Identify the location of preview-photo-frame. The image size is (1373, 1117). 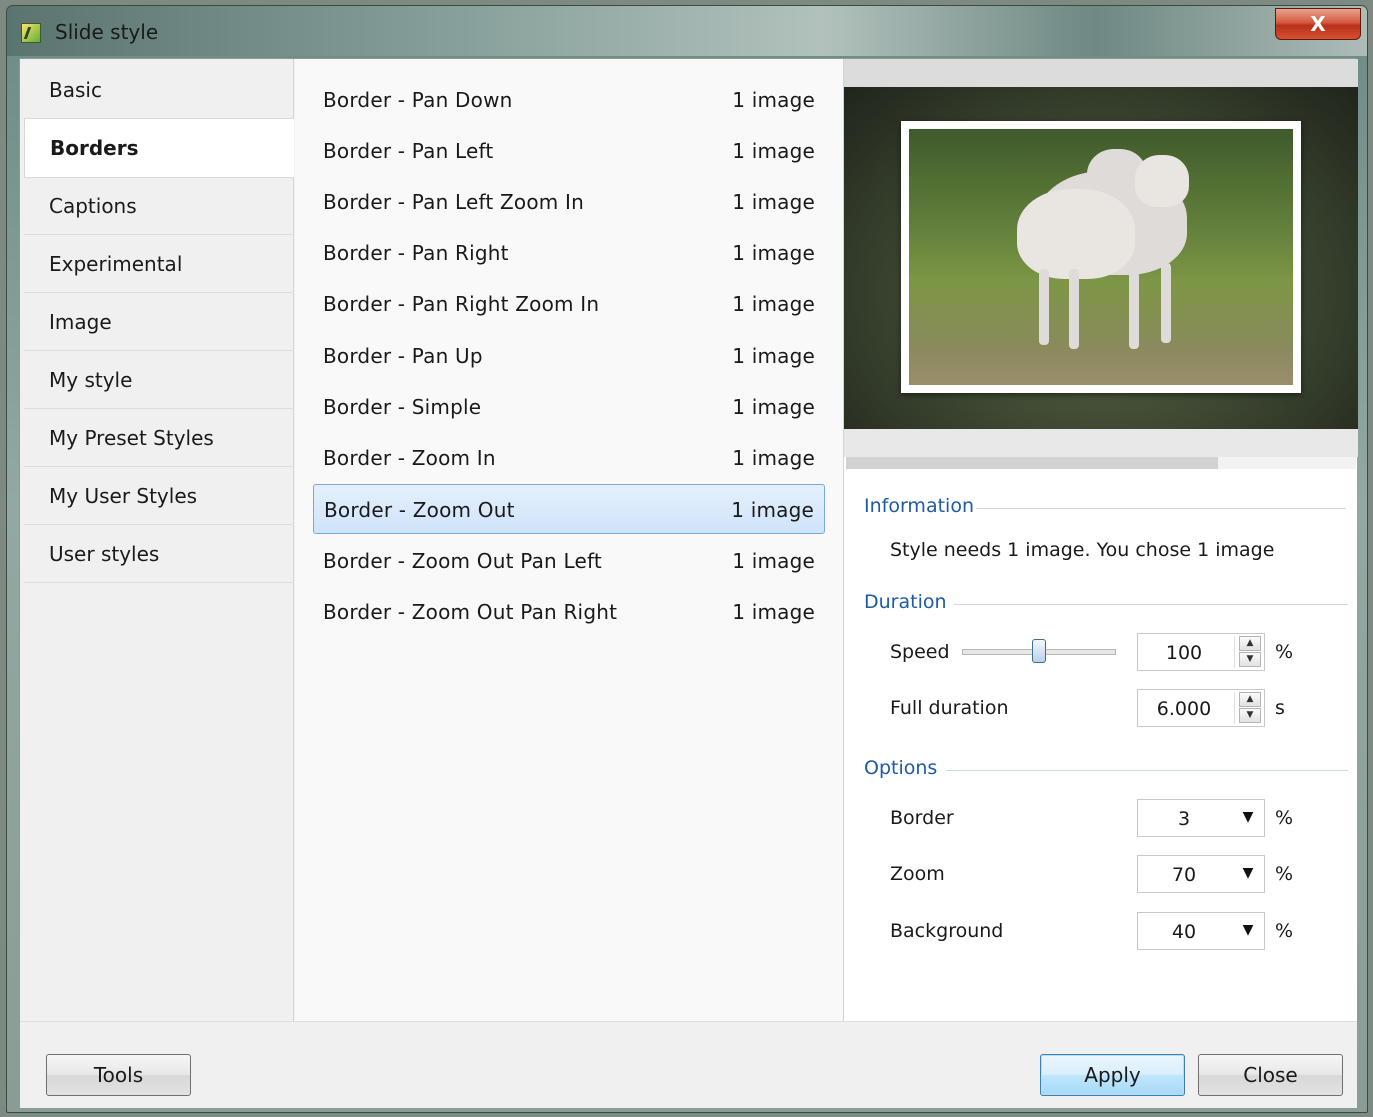
(1101, 257).